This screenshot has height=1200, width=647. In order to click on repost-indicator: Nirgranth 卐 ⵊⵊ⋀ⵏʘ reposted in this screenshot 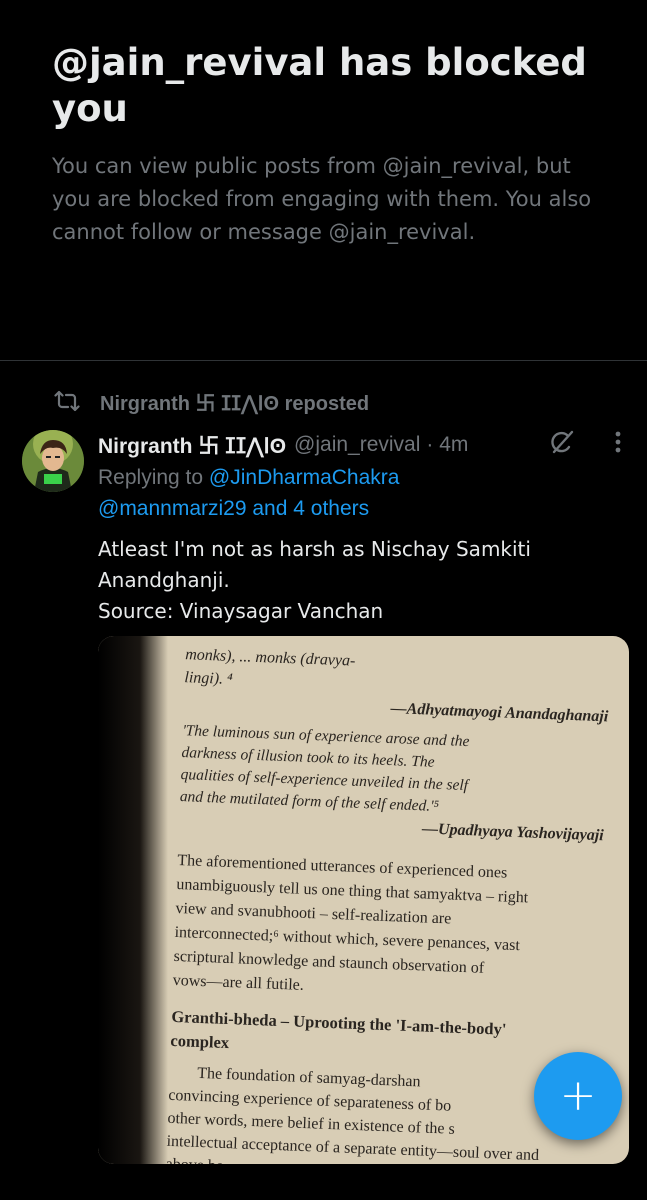, I will do `click(211, 401)`.